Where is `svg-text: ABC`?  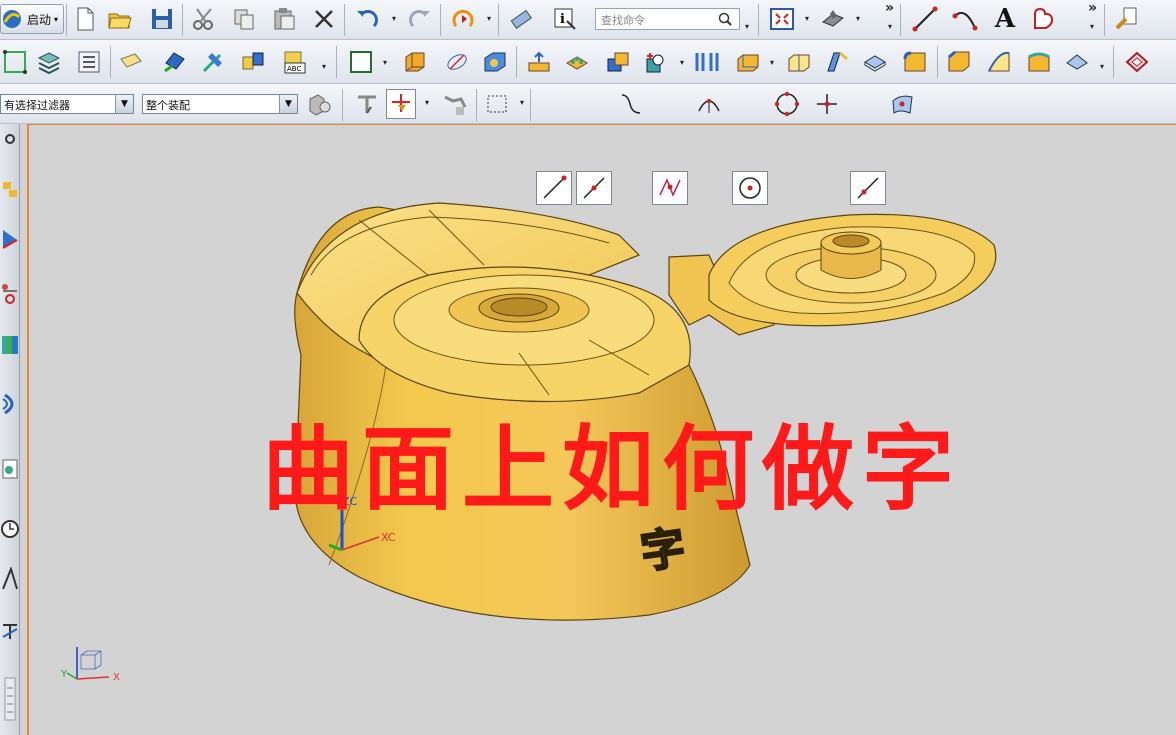 svg-text: ABC is located at coordinates (294, 69).